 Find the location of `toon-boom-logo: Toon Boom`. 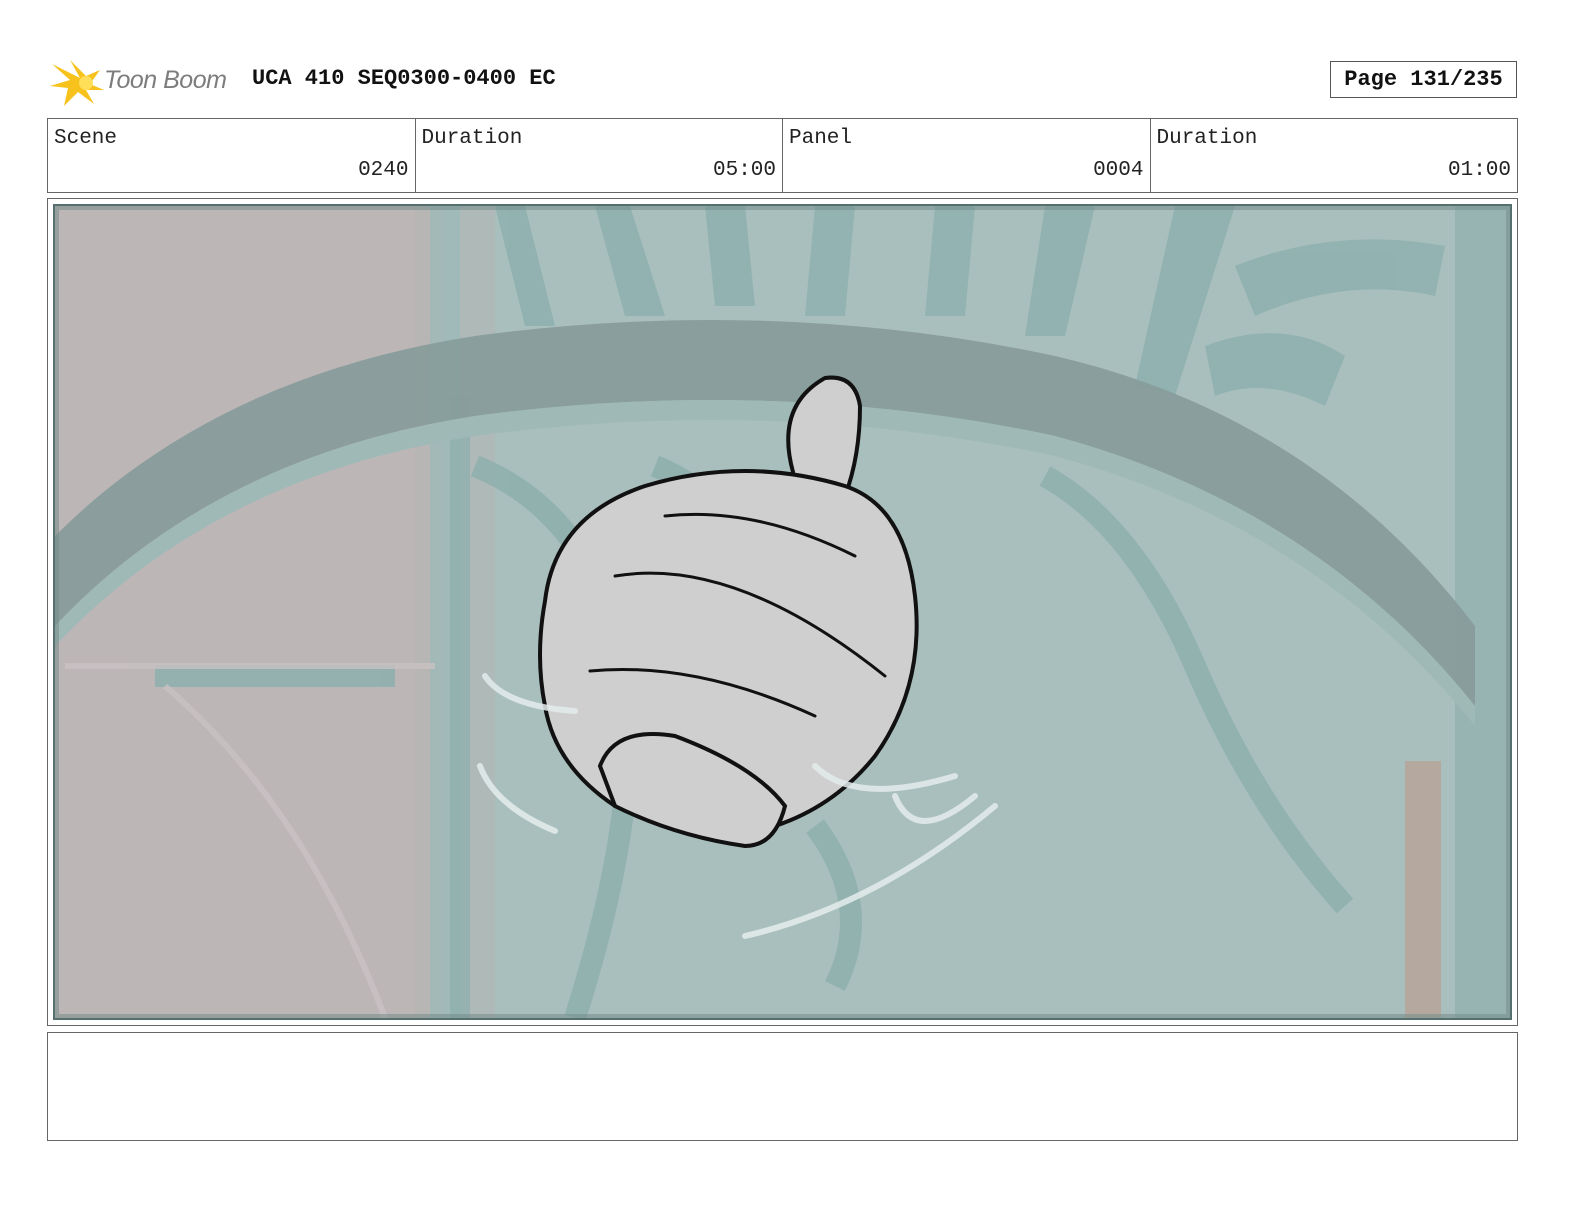

toon-boom-logo: Toon Boom is located at coordinates (145, 81).